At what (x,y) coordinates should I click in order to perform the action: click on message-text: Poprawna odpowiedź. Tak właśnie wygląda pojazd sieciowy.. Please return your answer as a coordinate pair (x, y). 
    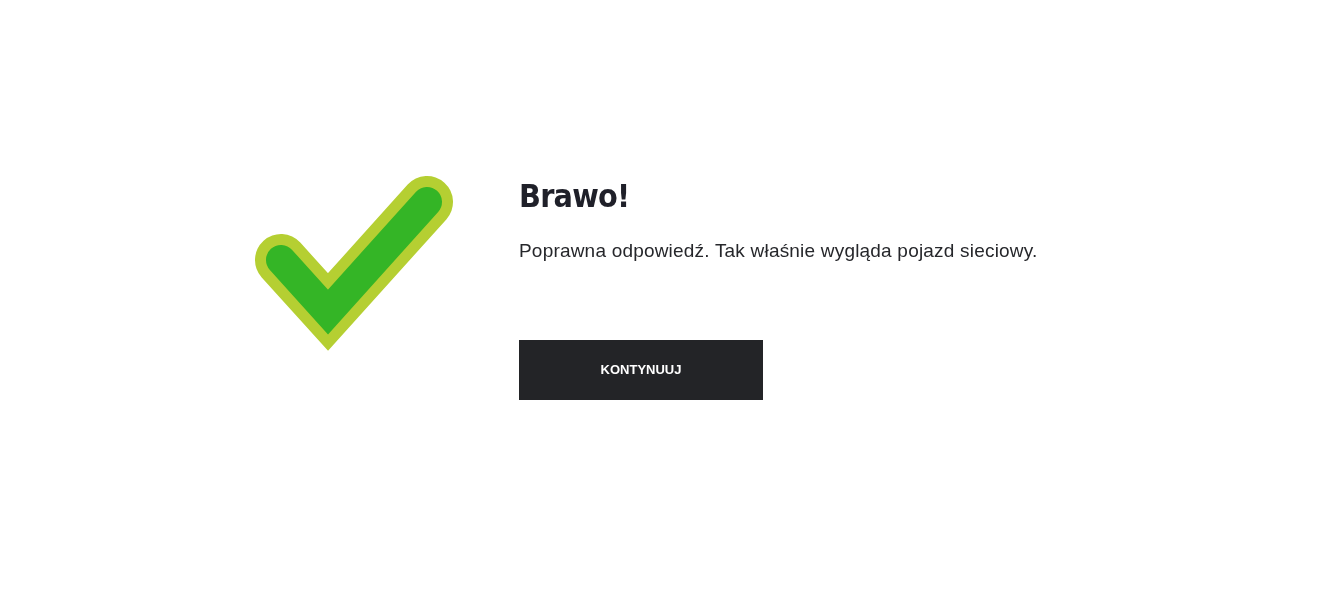
    Looking at the image, I should click on (778, 251).